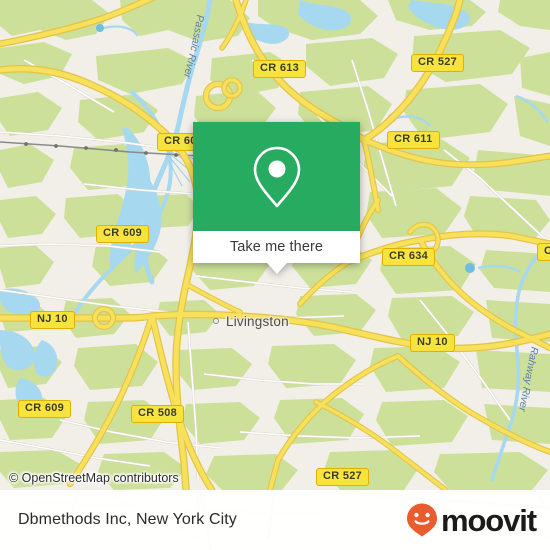  I want to click on place-label-livingston: Livingston, so click(257, 321).